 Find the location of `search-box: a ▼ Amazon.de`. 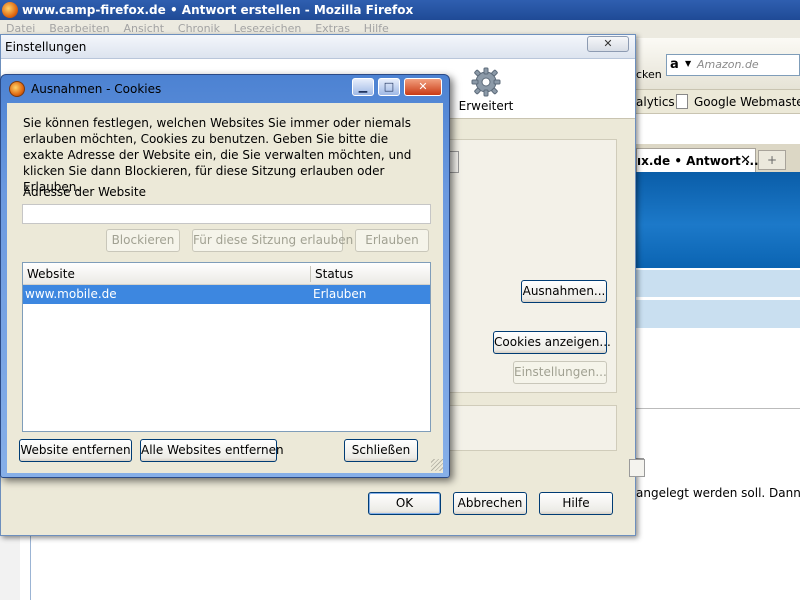

search-box: a ▼ Amazon.de is located at coordinates (733, 65).